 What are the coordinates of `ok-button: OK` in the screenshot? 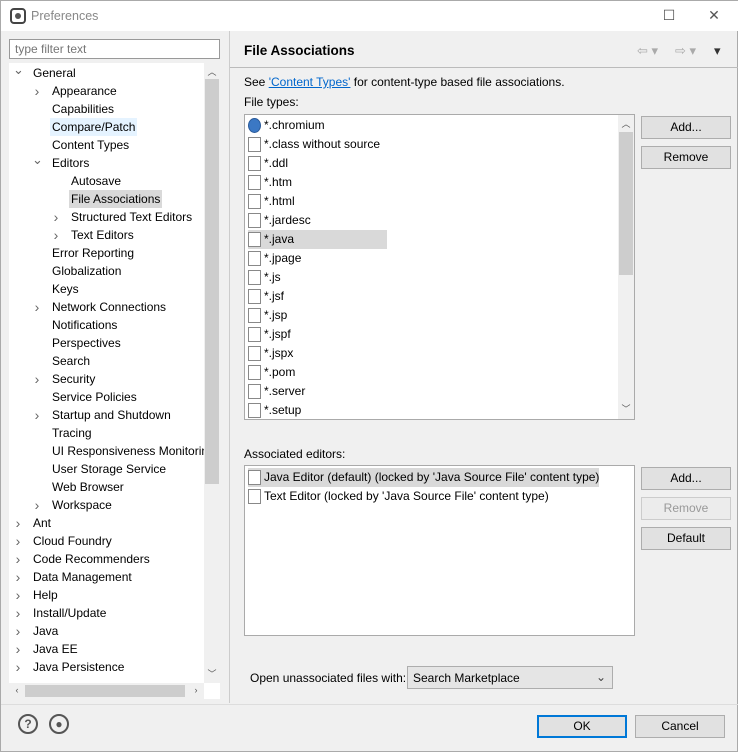 It's located at (582, 726).